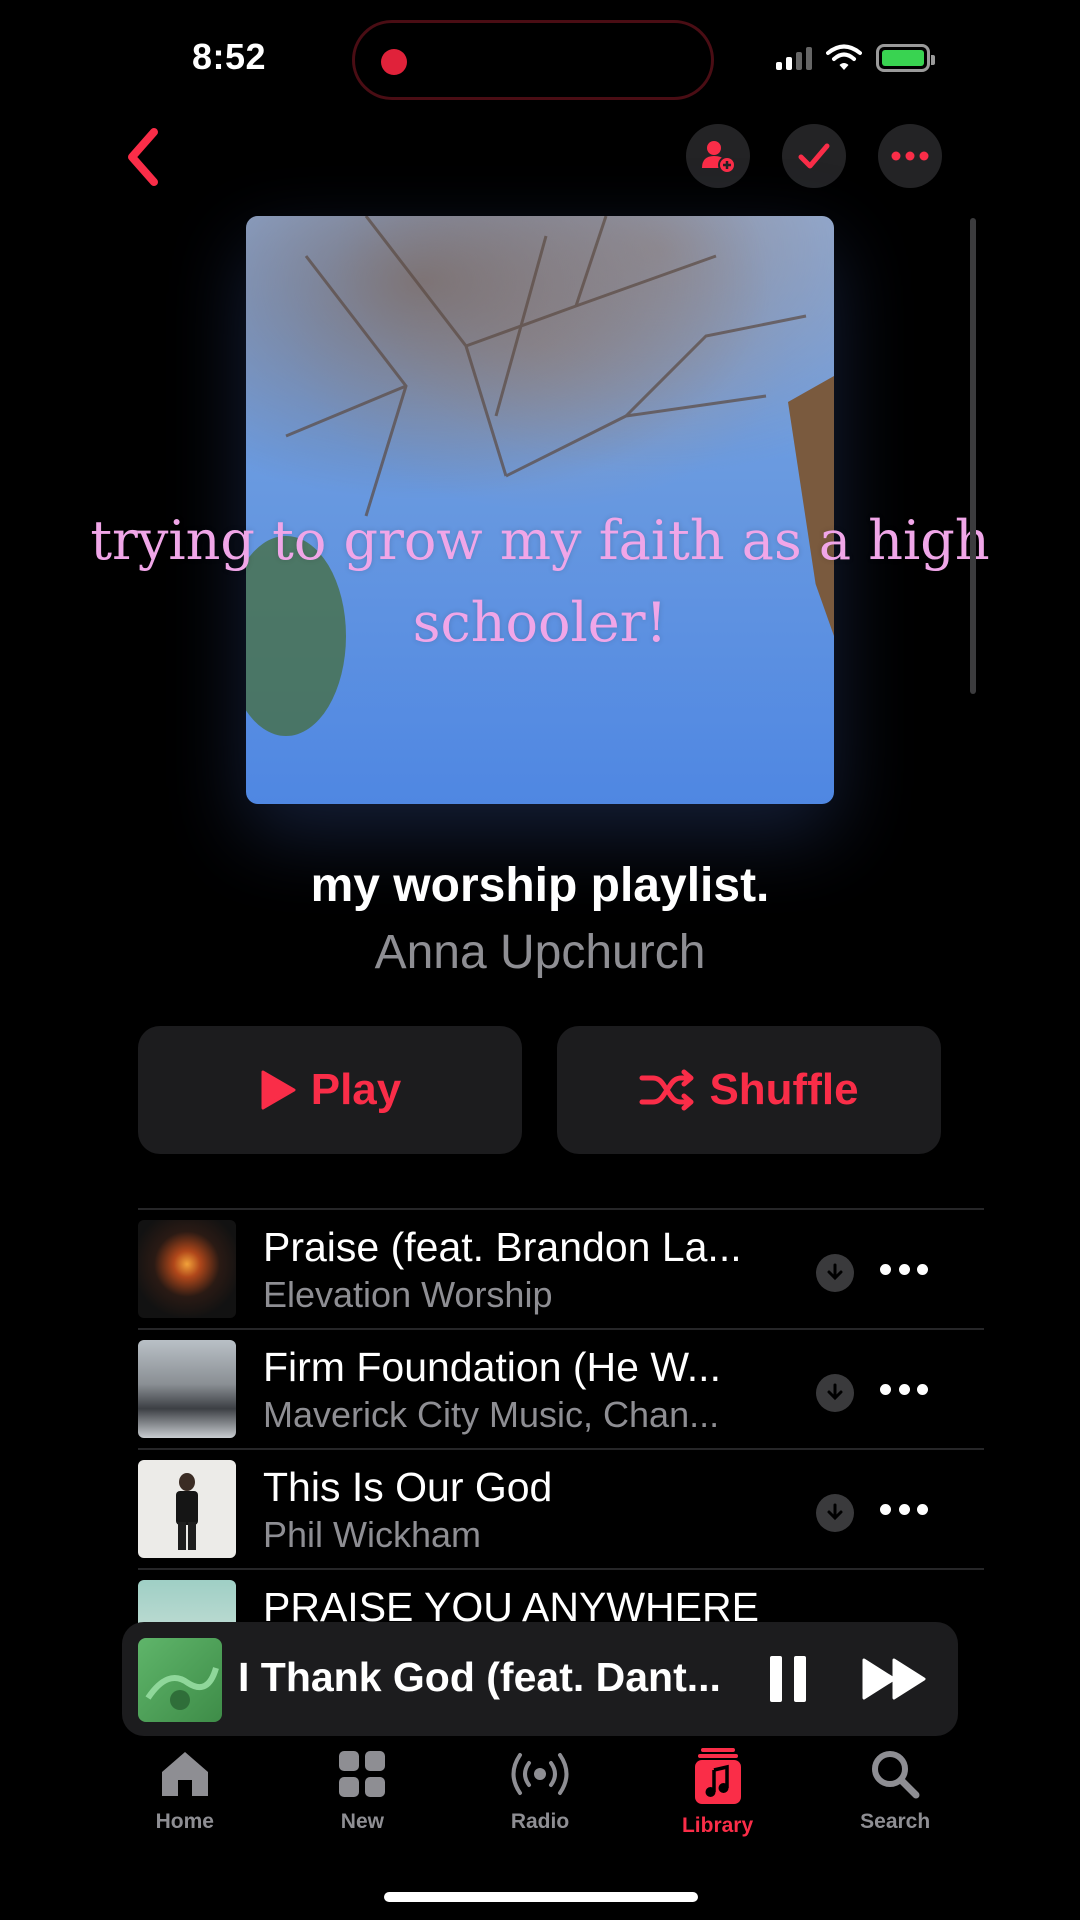  I want to click on tab-label: New, so click(362, 1821).